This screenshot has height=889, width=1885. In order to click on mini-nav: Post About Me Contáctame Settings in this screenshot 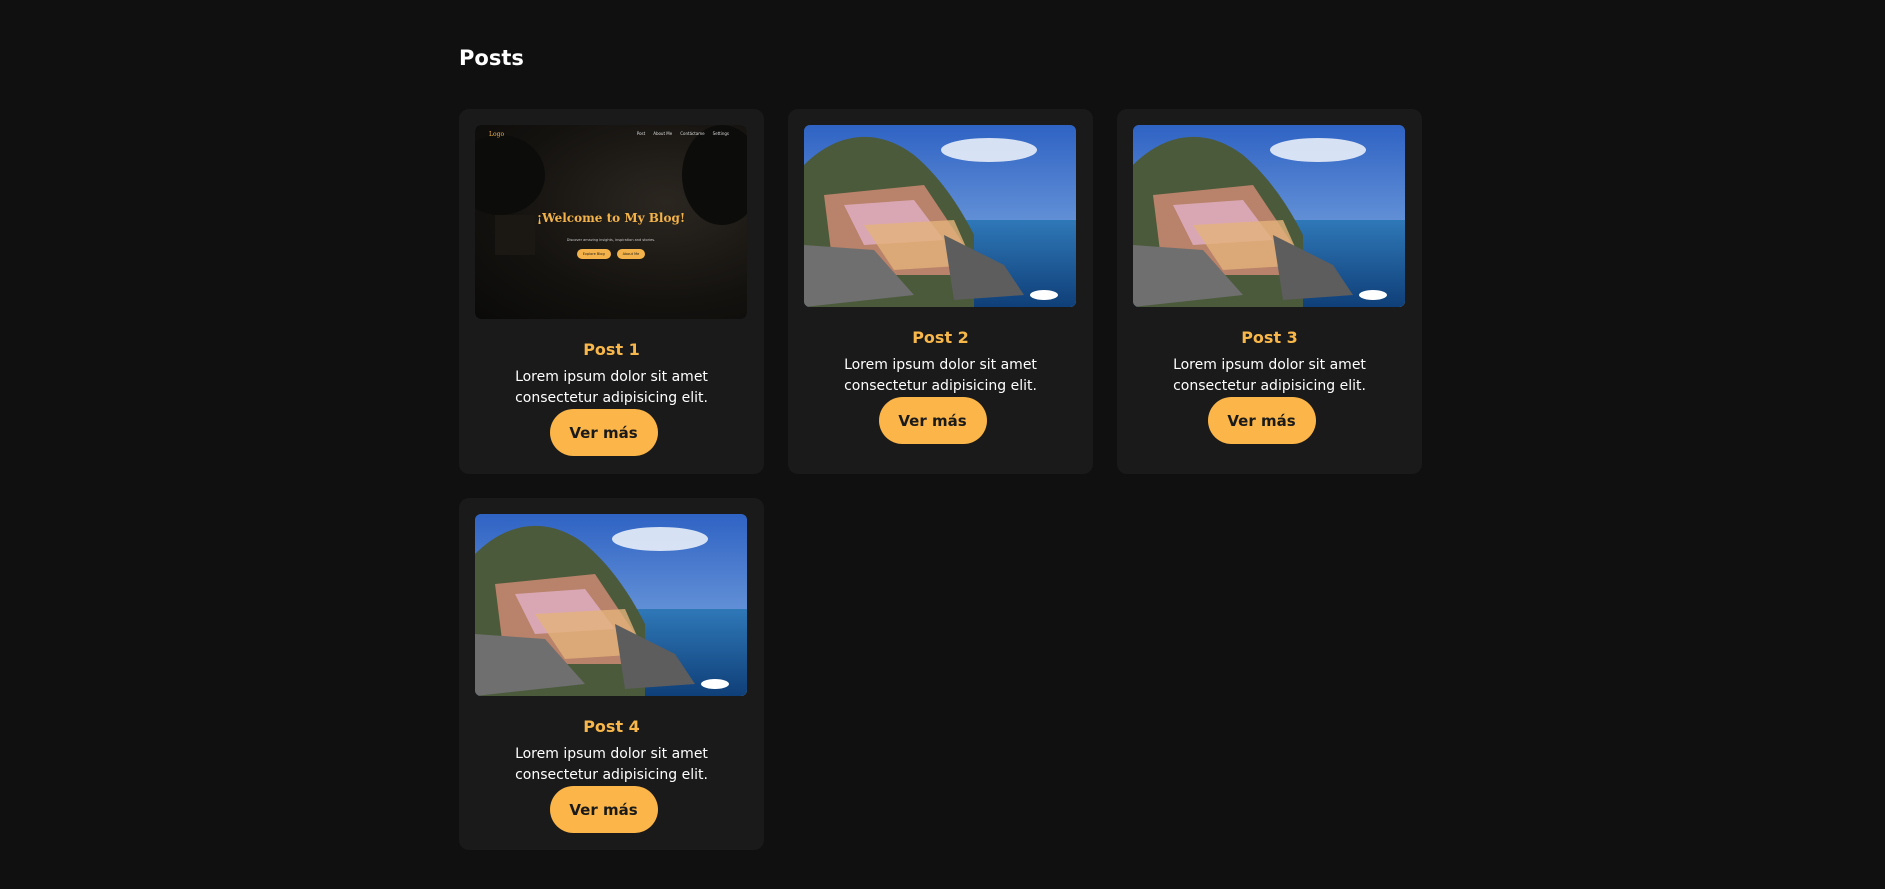, I will do `click(683, 133)`.